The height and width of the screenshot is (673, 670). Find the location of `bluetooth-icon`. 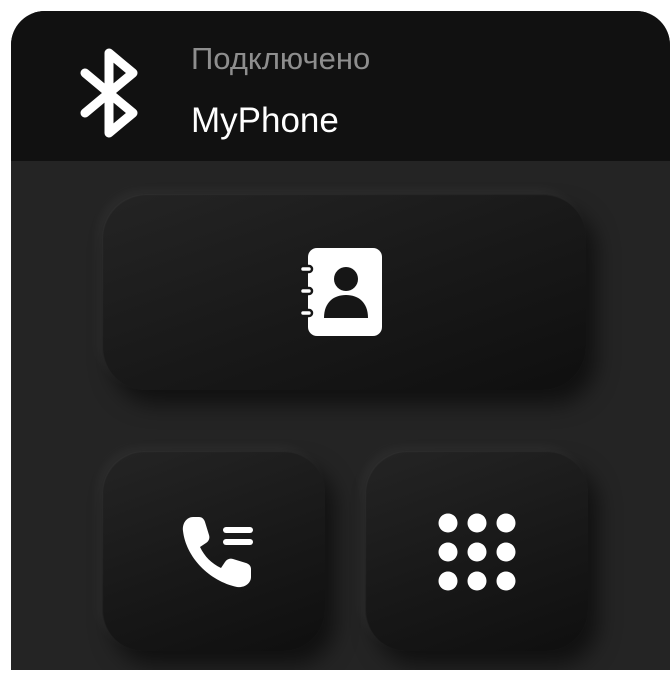

bluetooth-icon is located at coordinates (109, 93).